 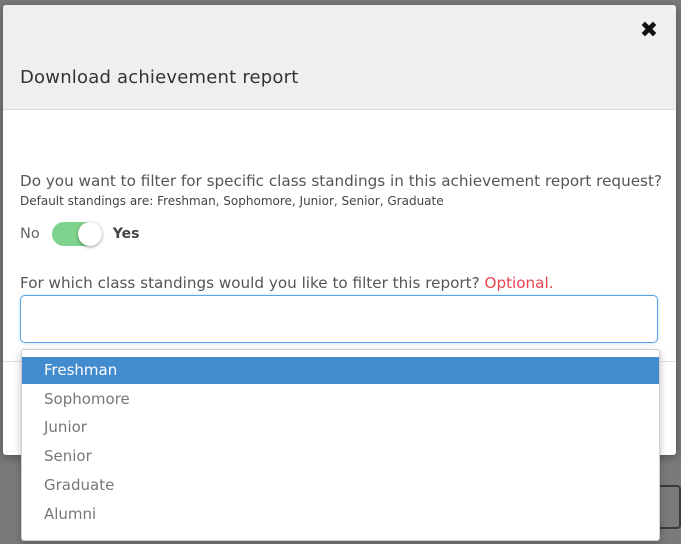 What do you see at coordinates (340, 485) in the screenshot?
I see `option-graduate: Graduate` at bounding box center [340, 485].